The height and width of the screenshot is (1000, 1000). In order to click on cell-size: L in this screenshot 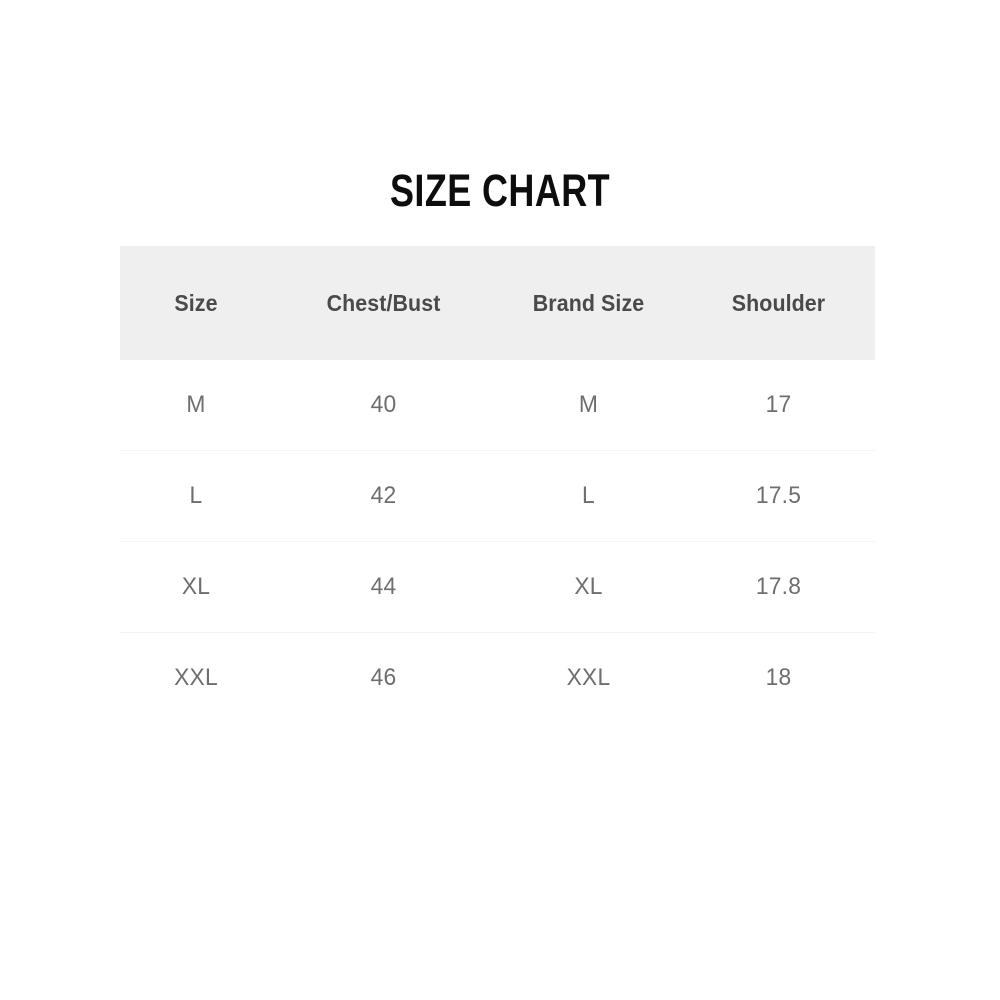, I will do `click(196, 496)`.